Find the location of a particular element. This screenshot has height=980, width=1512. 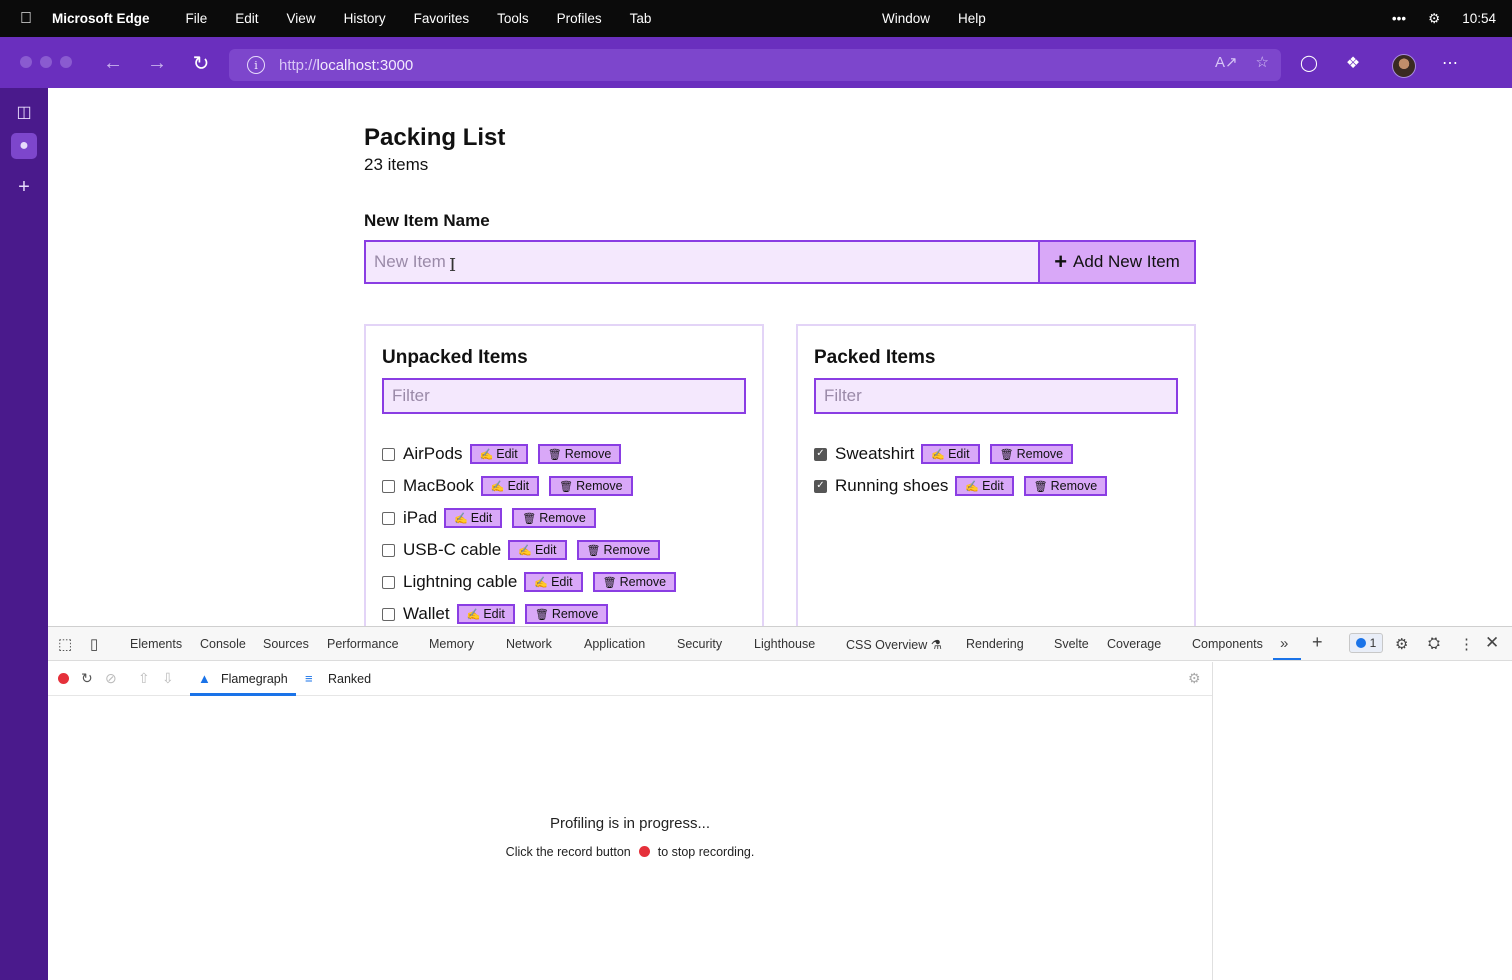

tab-elements: Elements is located at coordinates (156, 644).